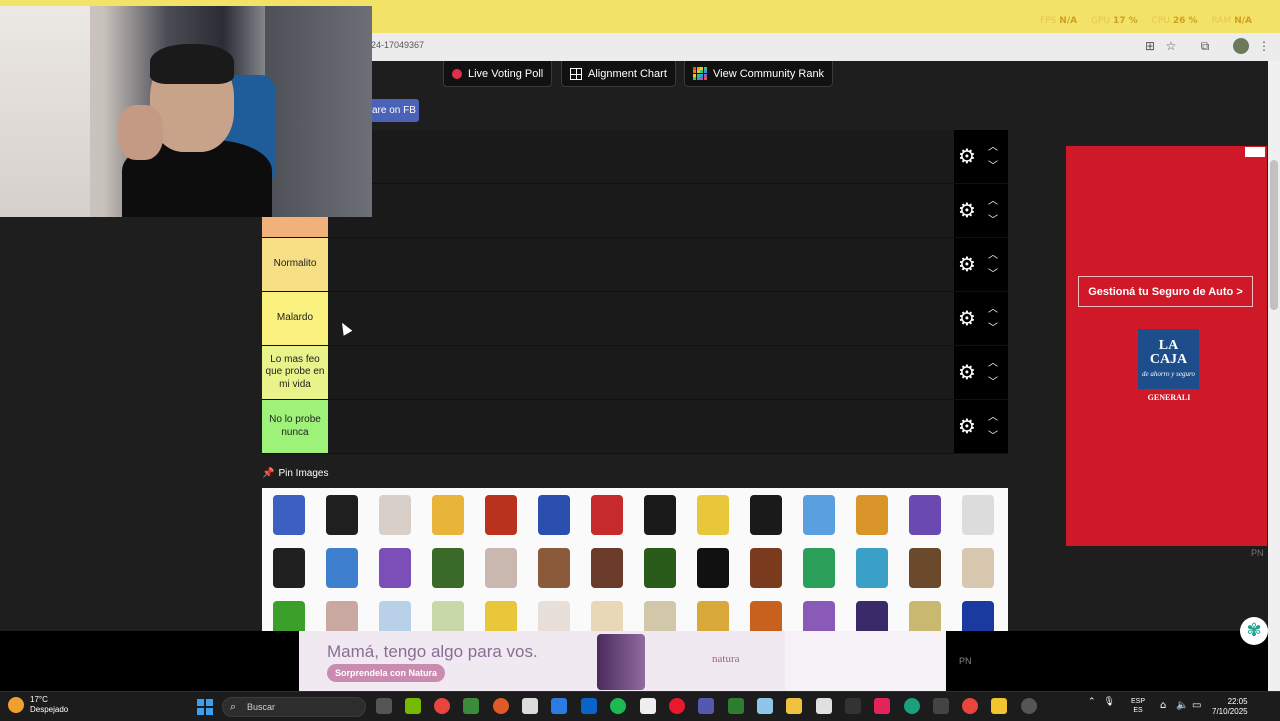 The image size is (1280, 721). What do you see at coordinates (1138, 706) in the screenshot?
I see `language-indicator: ESP ES` at bounding box center [1138, 706].